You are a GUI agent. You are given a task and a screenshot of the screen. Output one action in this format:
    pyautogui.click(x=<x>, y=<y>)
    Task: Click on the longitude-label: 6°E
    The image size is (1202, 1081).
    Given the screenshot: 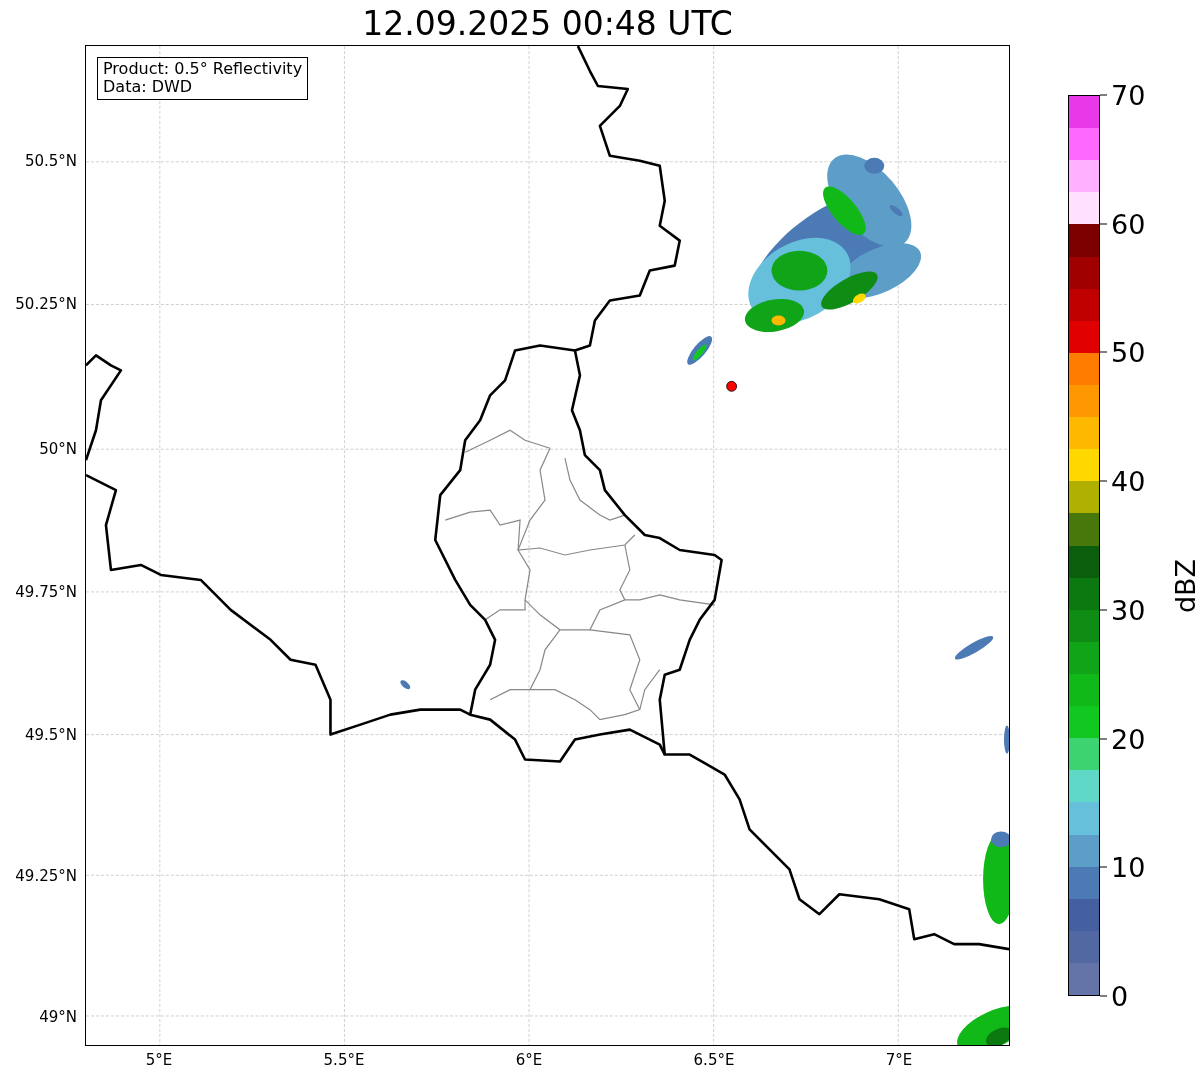 What is the action you would take?
    pyautogui.click(x=529, y=1060)
    